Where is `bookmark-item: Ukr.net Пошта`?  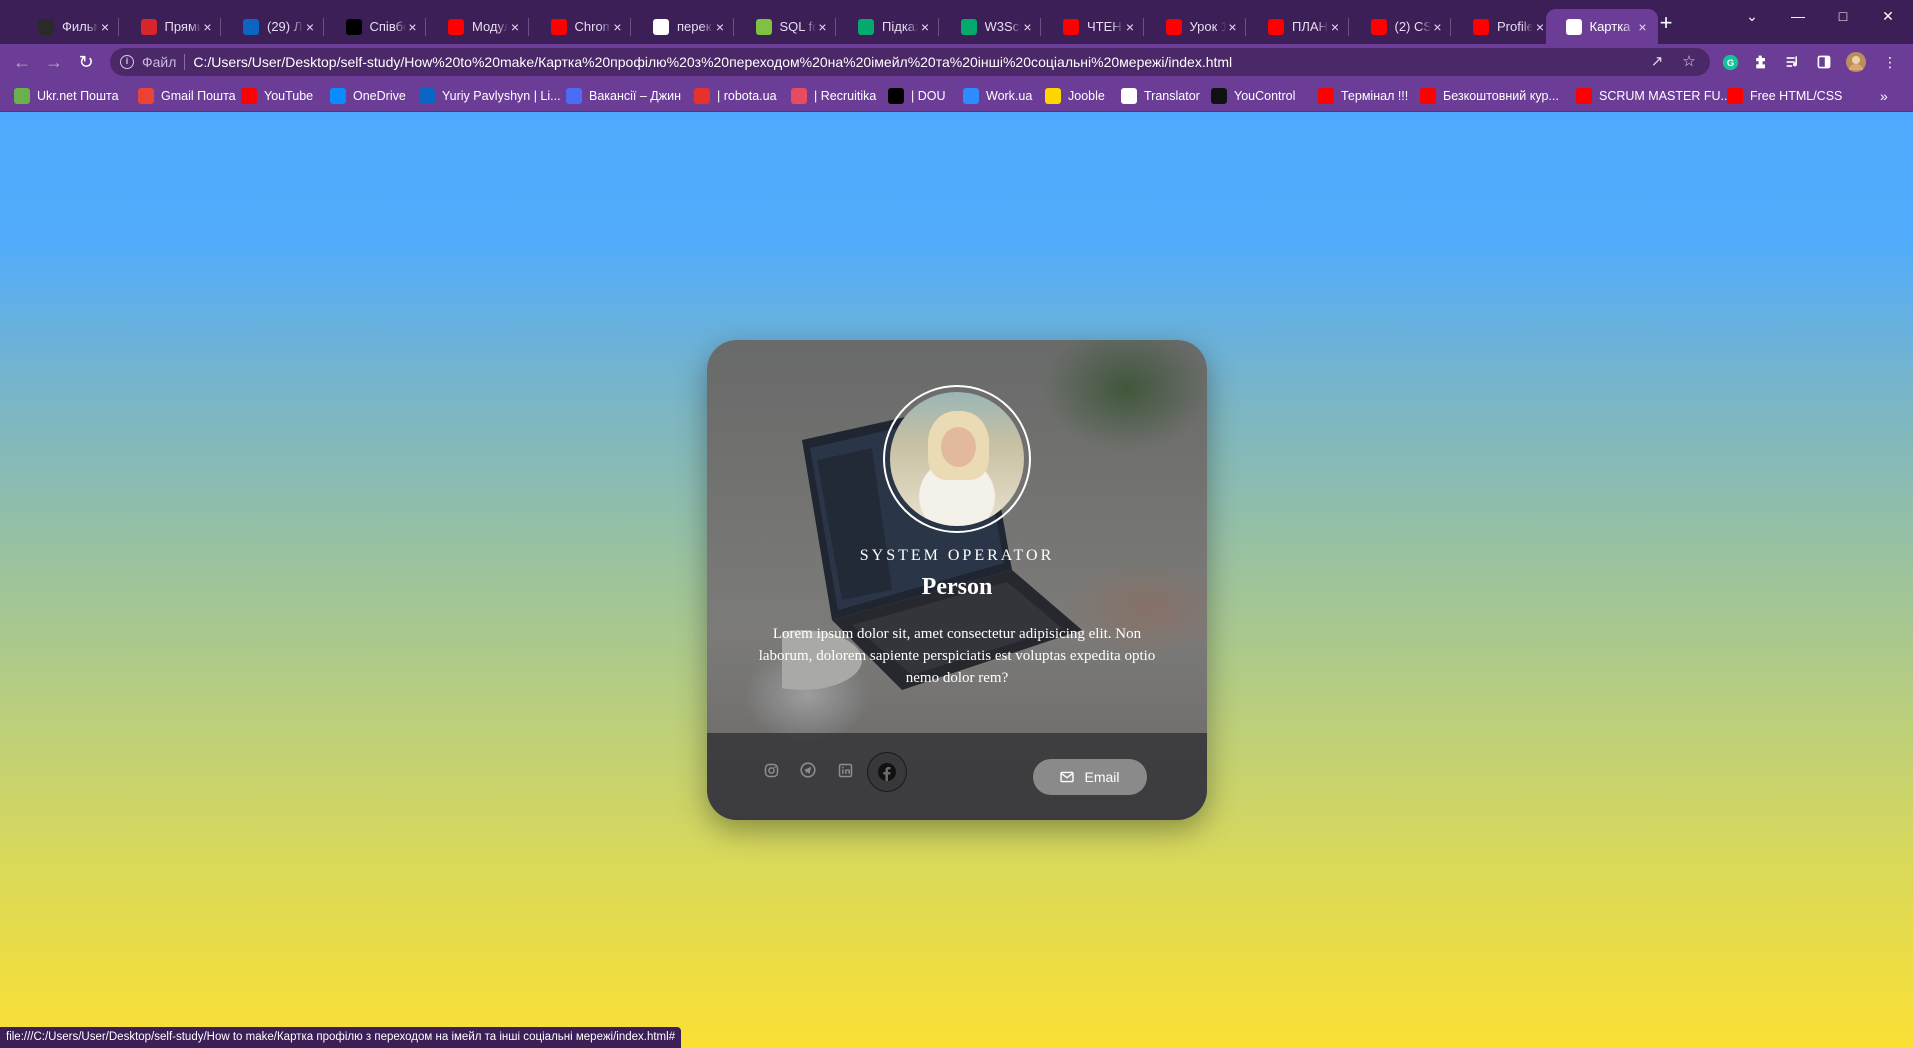
bookmark-item: Ukr.net Пошта is located at coordinates (66, 96).